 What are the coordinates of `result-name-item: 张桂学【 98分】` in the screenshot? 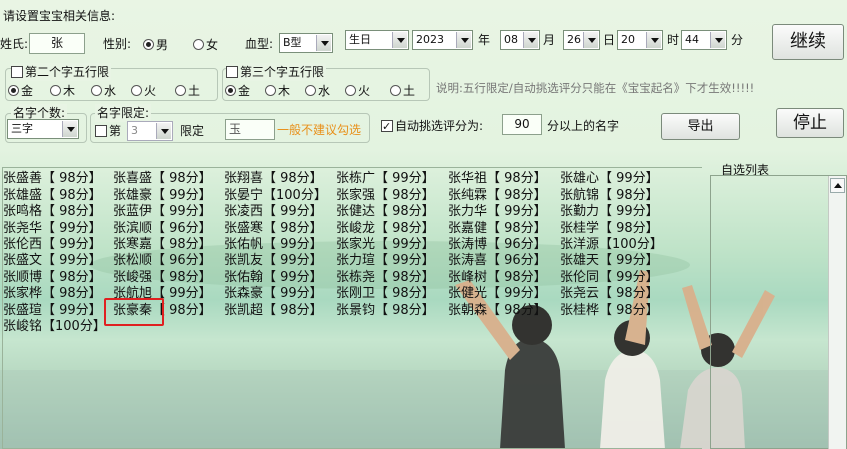 It's located at (609, 228).